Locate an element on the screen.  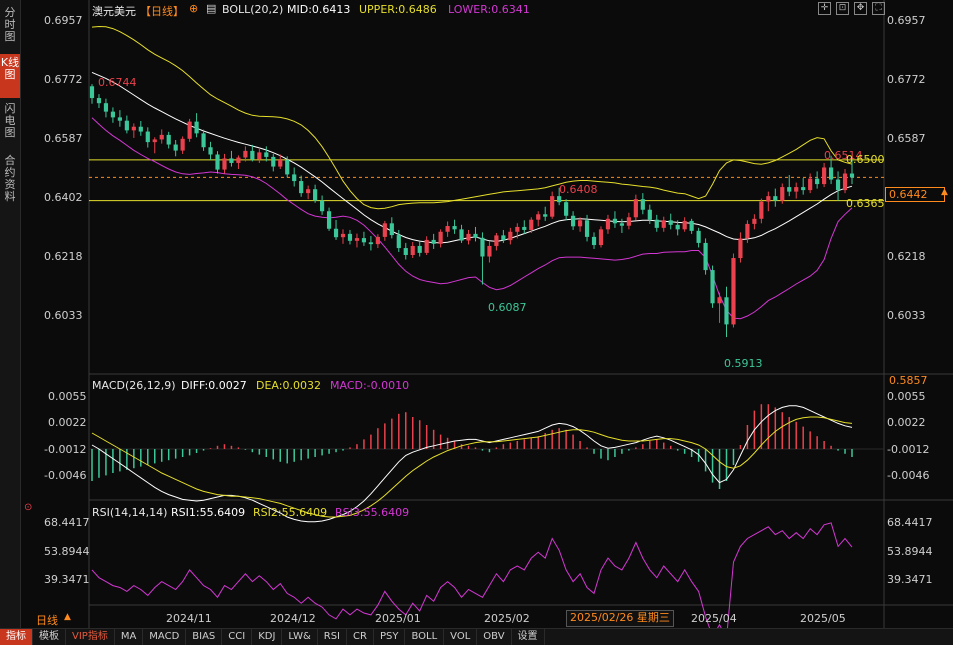
current-price-tag: 0.6442 is located at coordinates (915, 194).